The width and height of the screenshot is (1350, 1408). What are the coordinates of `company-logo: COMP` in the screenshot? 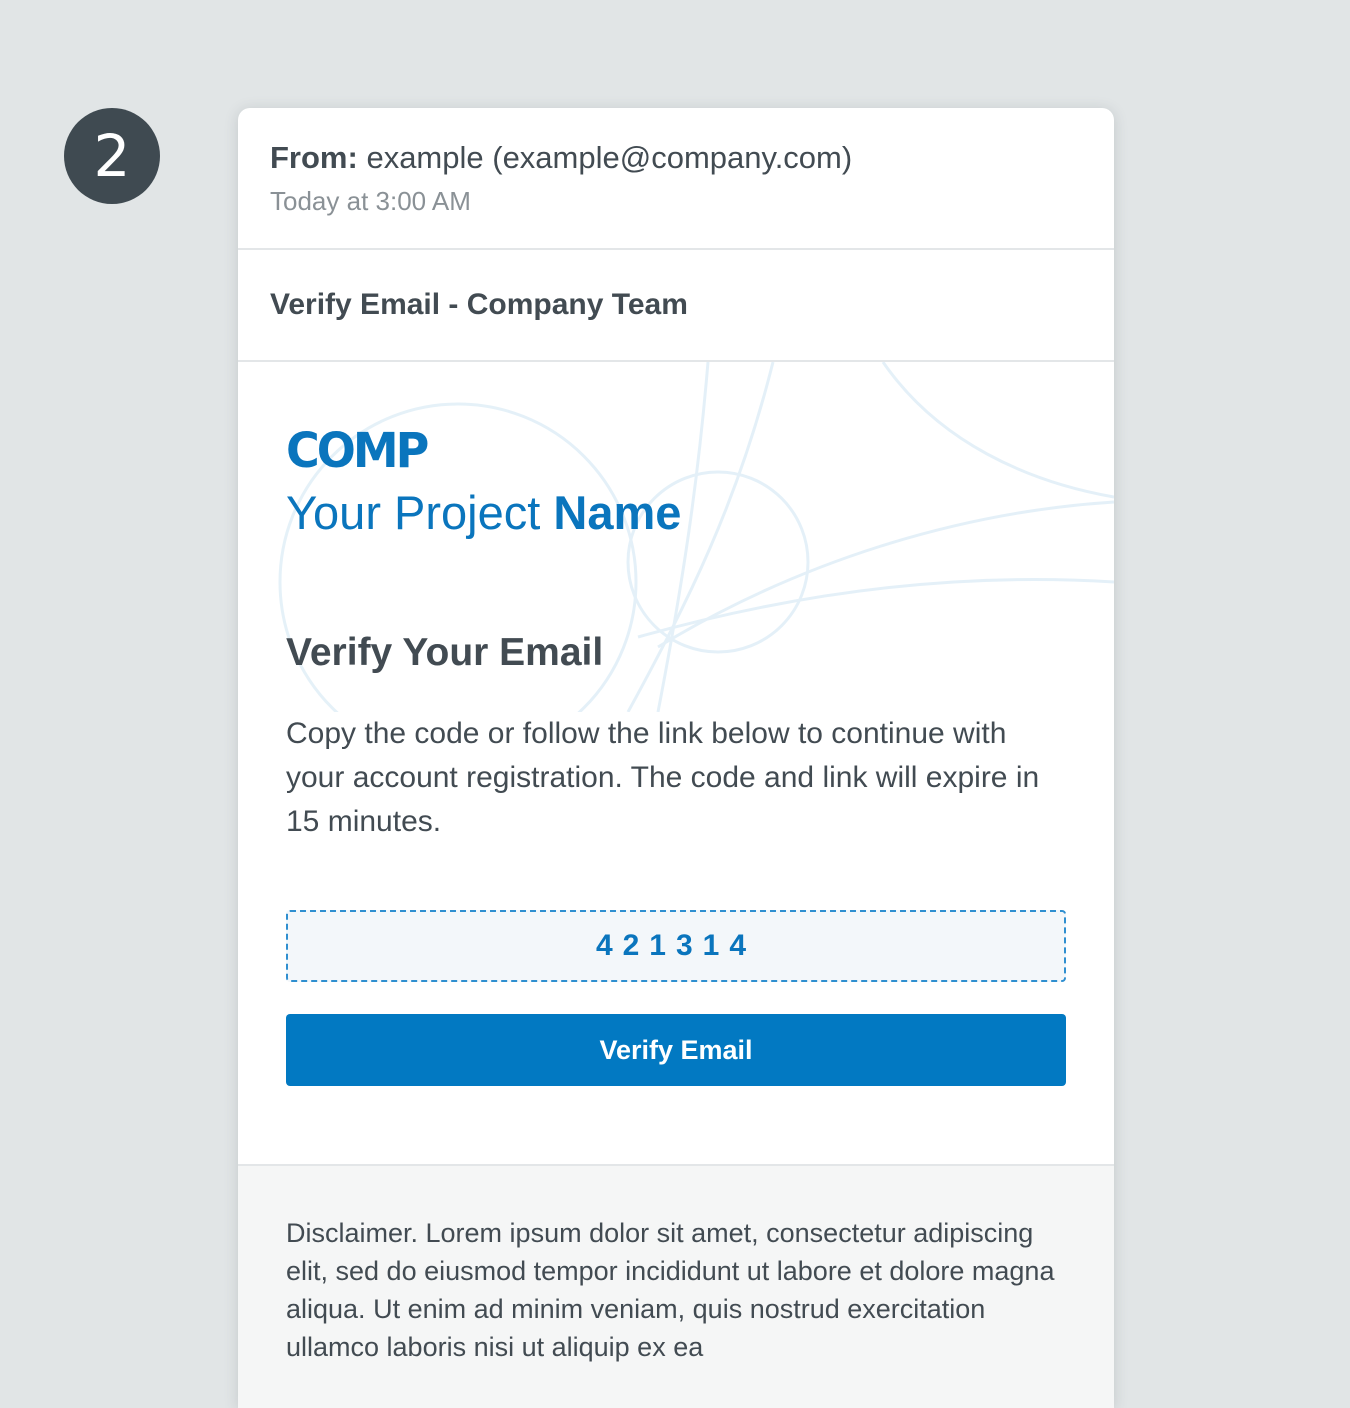 It's located at (357, 450).